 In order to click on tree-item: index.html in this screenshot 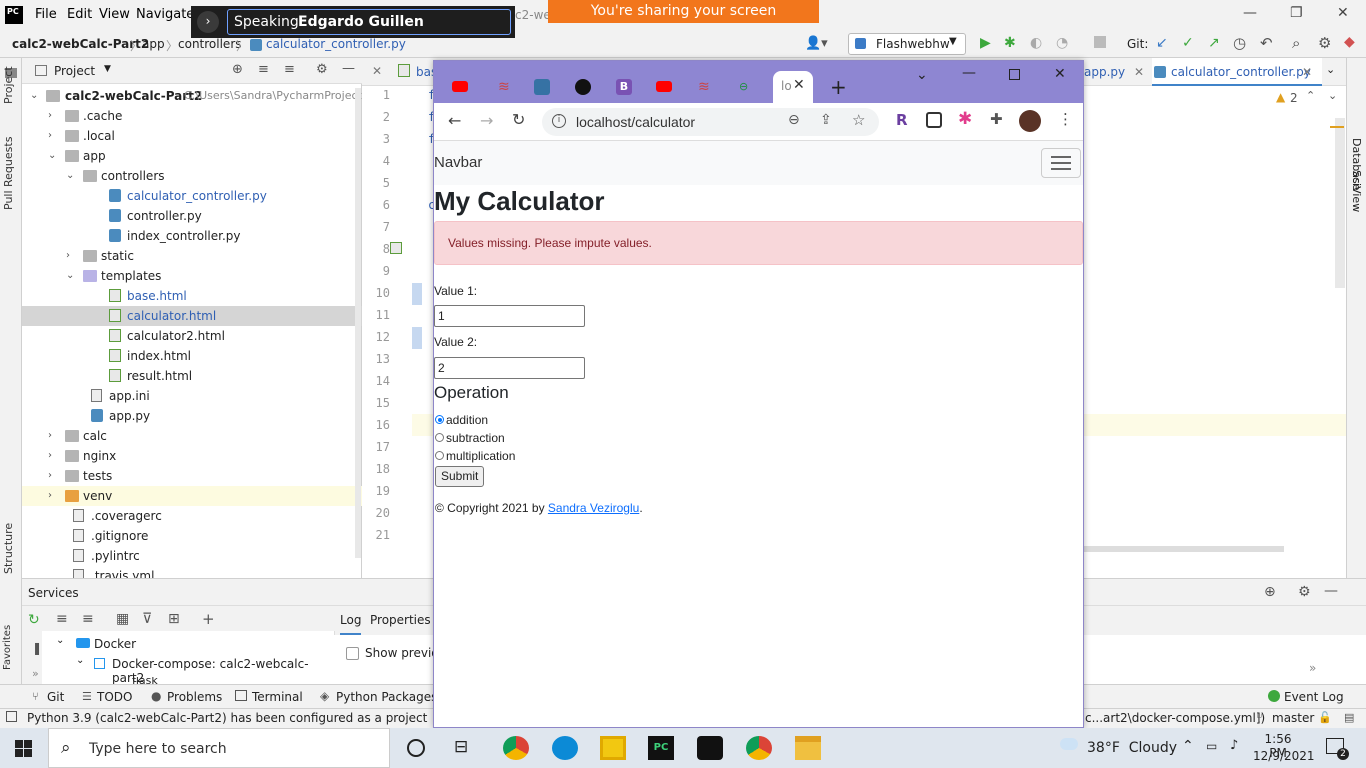, I will do `click(192, 356)`.